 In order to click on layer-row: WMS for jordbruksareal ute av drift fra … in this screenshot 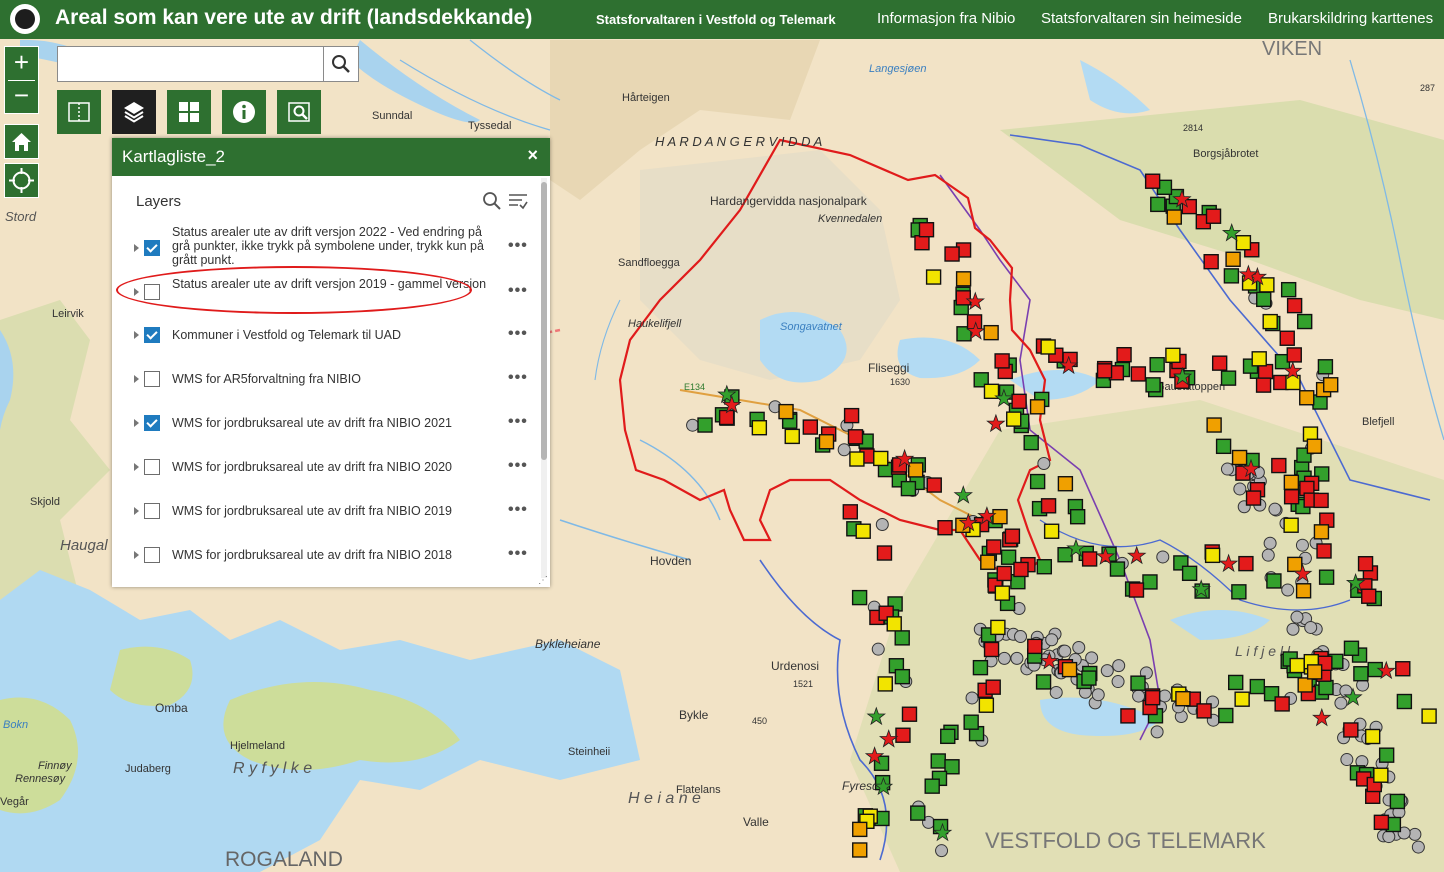, I will do `click(326, 511)`.